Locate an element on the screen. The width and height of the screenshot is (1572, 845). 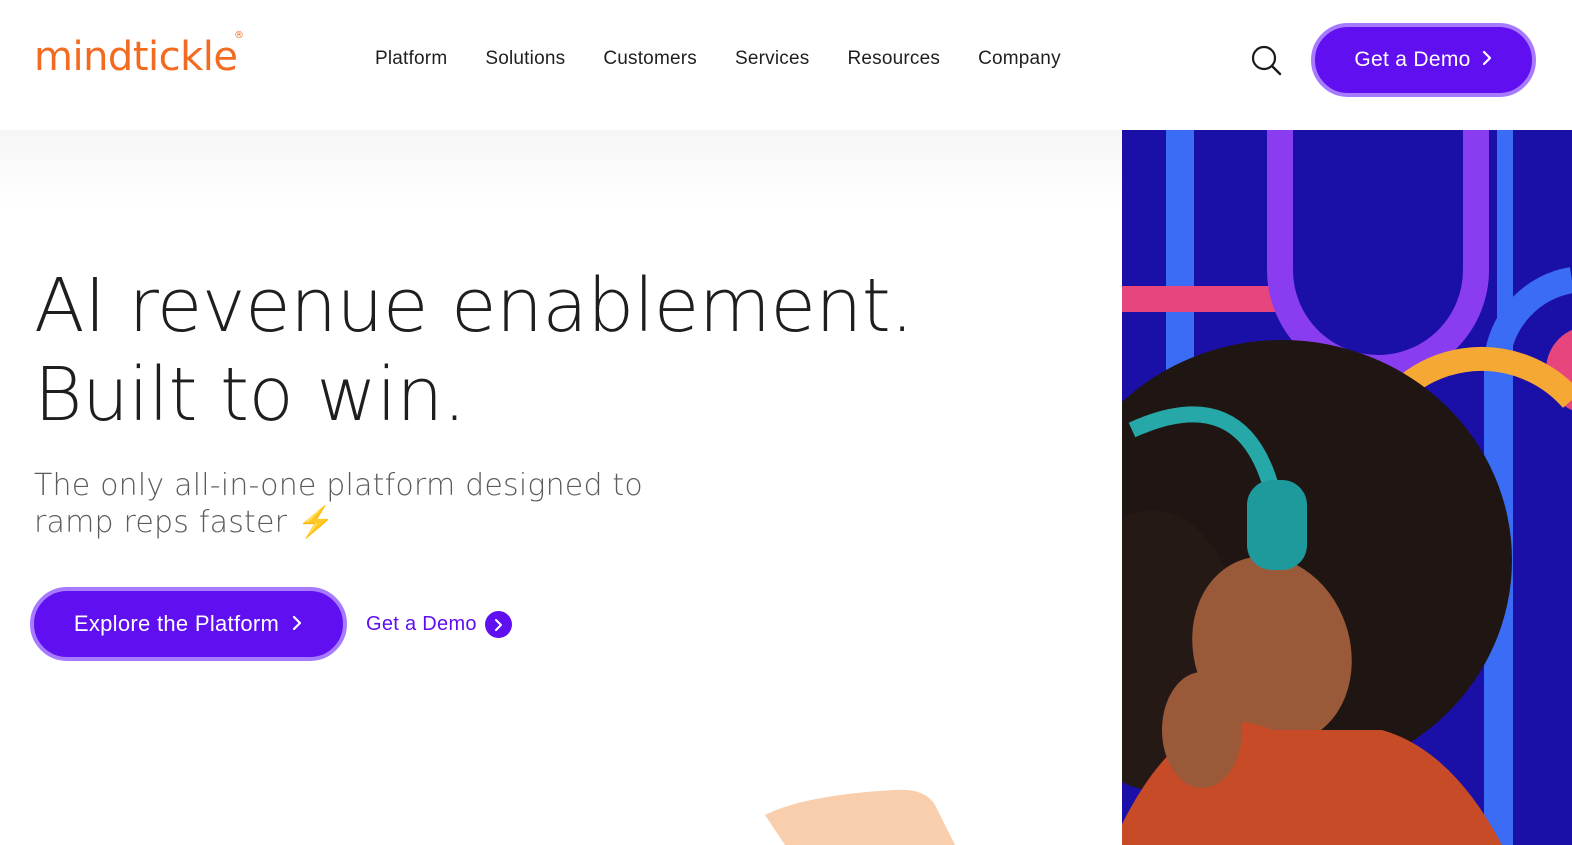
laptop-illustration is located at coordinates (860, 817).